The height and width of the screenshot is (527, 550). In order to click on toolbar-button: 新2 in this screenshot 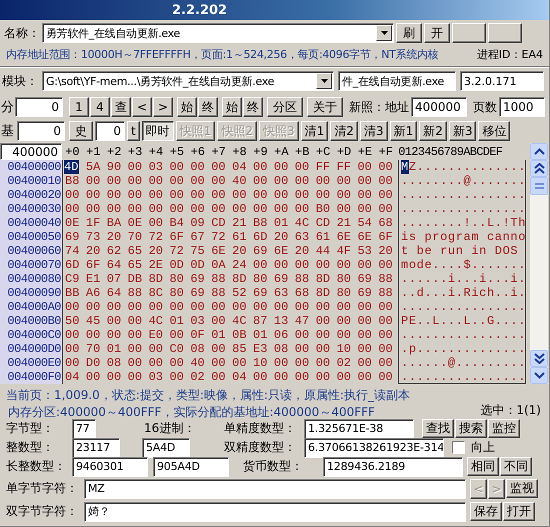, I will do `click(433, 131)`.